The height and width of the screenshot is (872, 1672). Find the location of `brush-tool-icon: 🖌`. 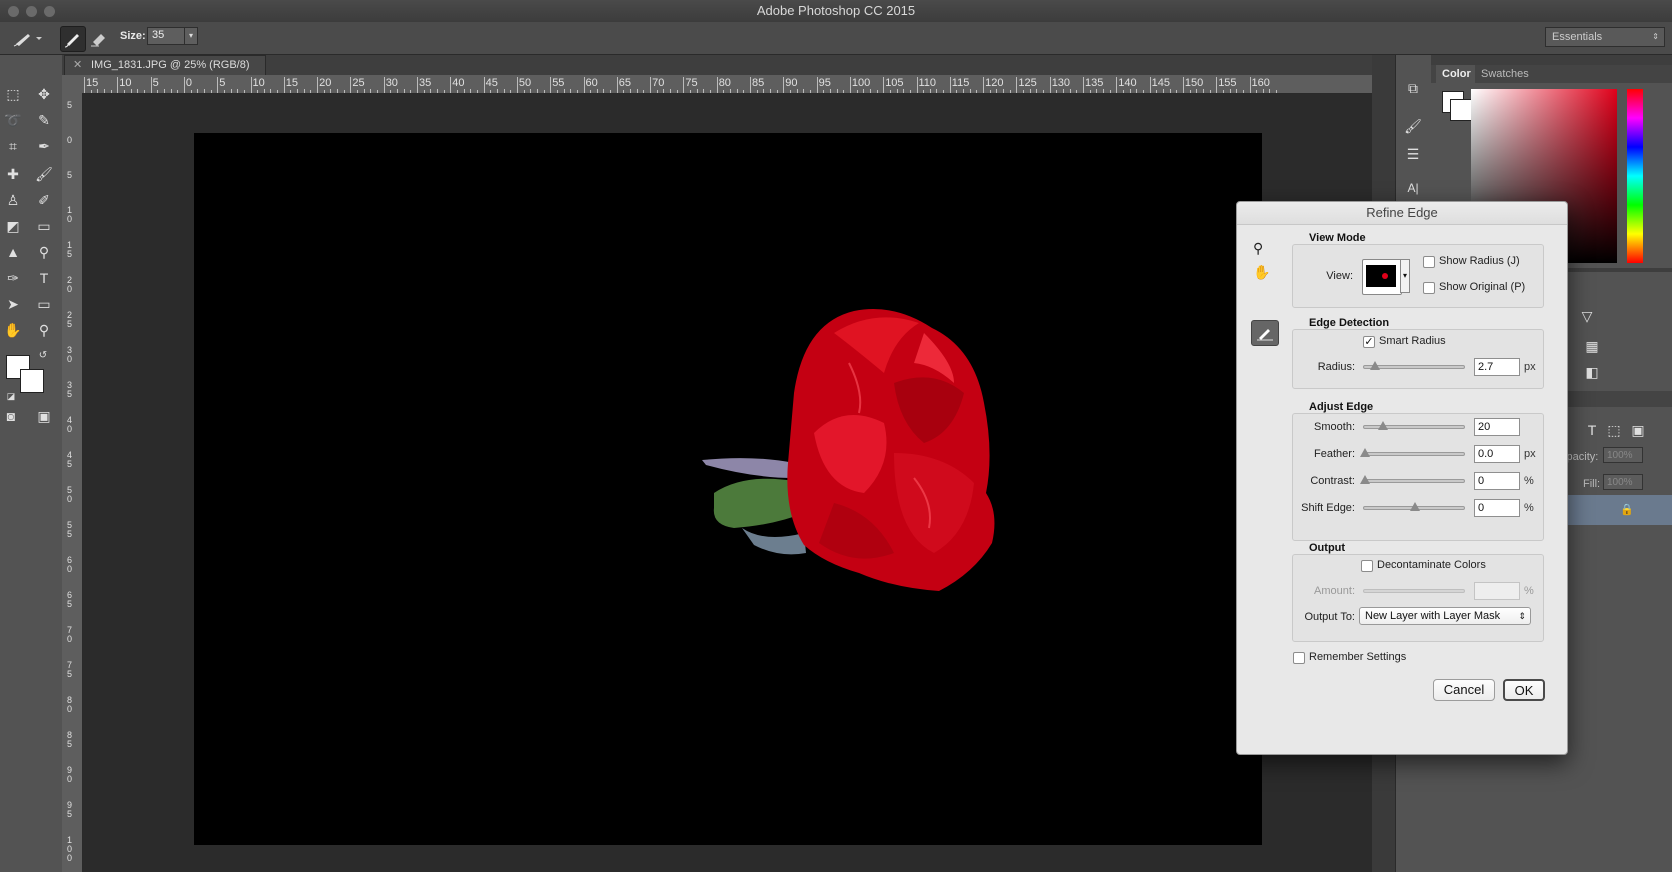

brush-tool-icon: 🖌 is located at coordinates (44, 174).